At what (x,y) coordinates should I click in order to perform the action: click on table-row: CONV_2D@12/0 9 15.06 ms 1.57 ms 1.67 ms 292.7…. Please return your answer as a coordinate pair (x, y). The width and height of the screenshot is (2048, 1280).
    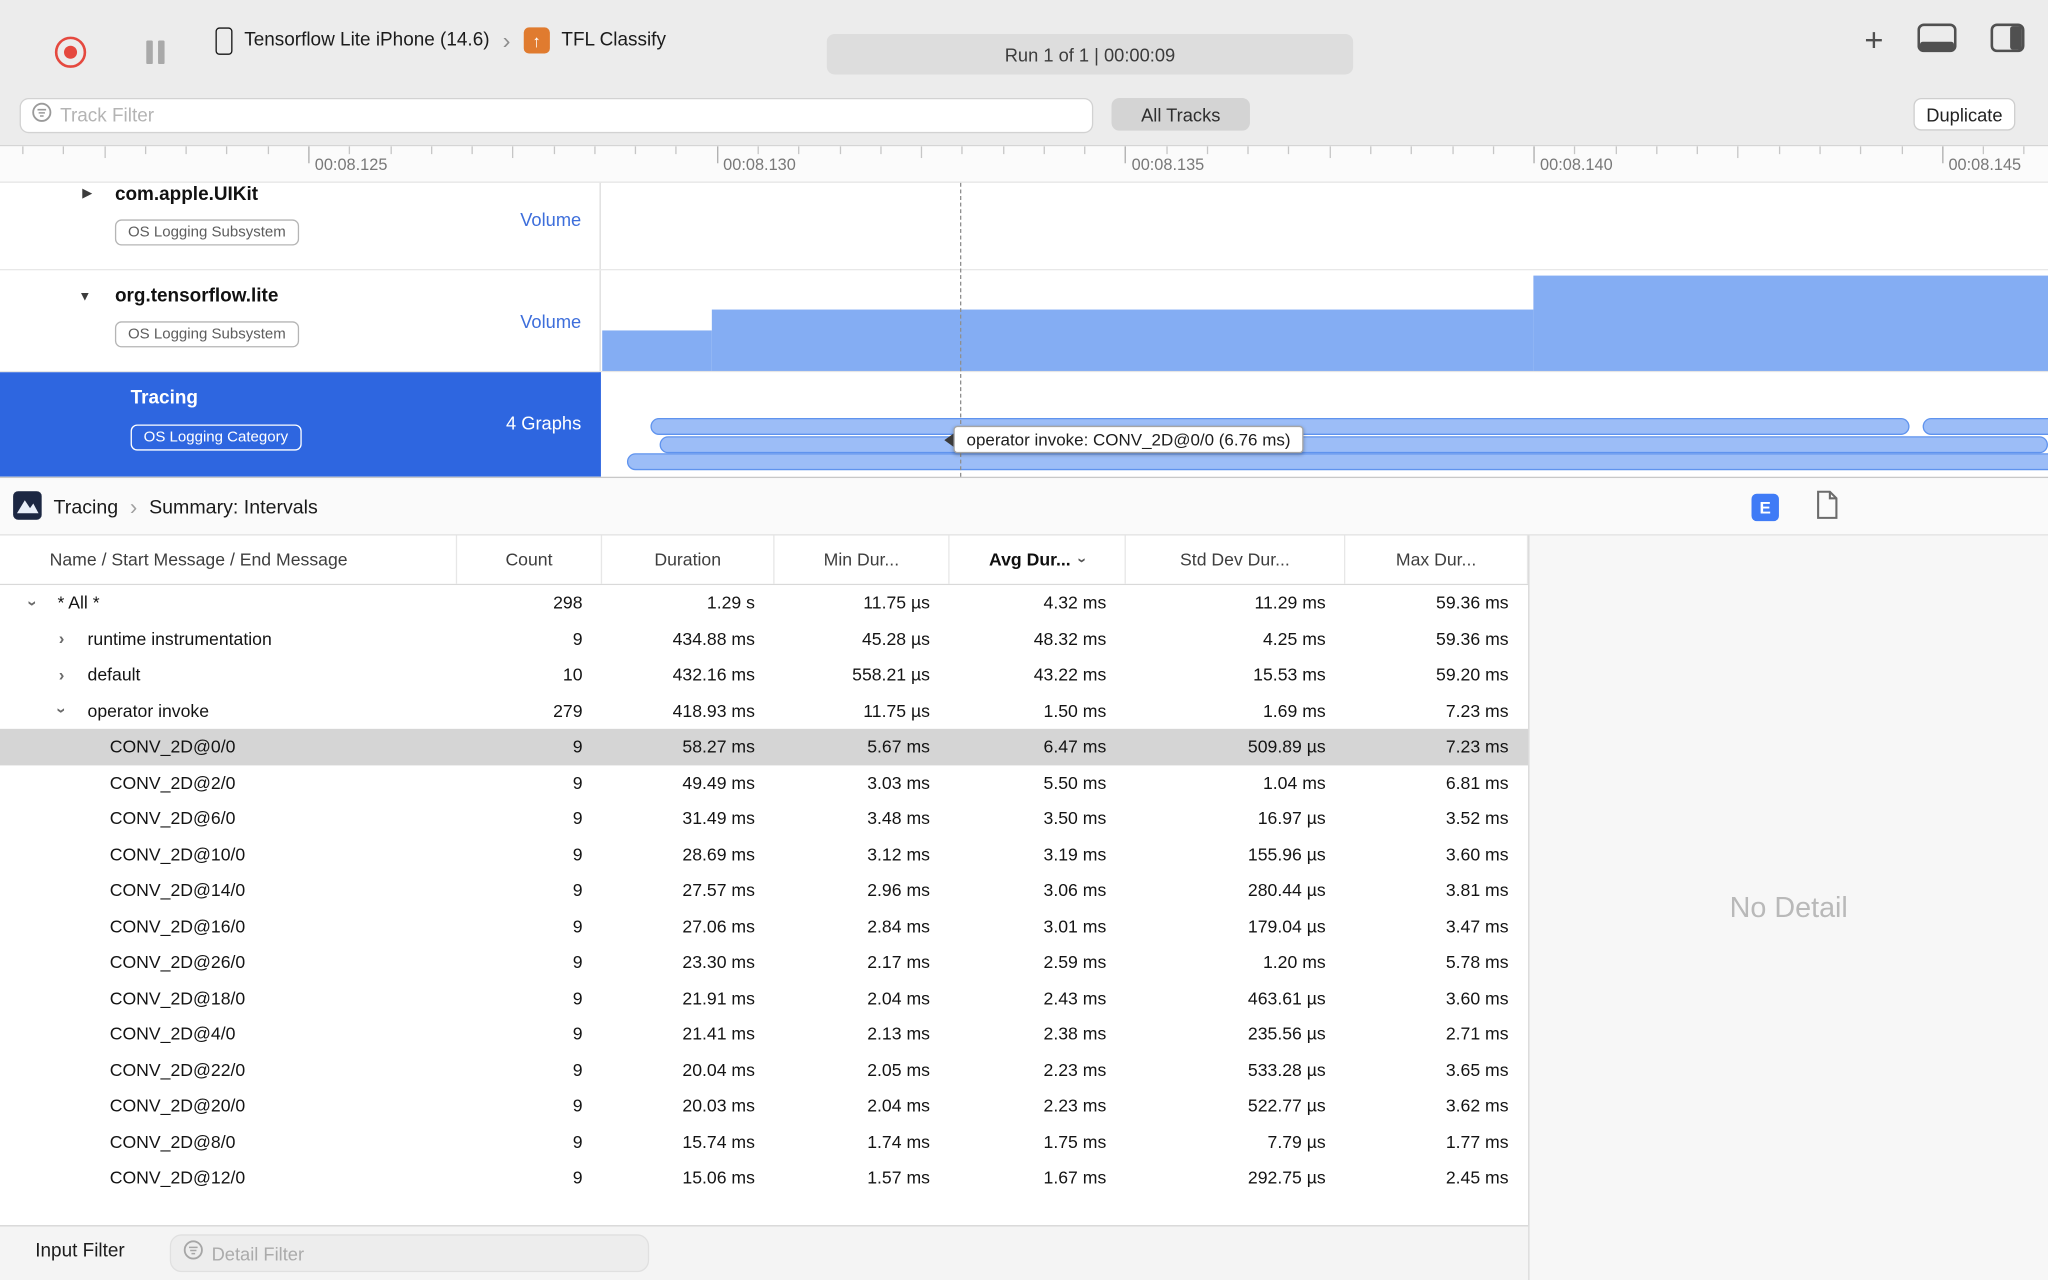
    Looking at the image, I should click on (764, 1178).